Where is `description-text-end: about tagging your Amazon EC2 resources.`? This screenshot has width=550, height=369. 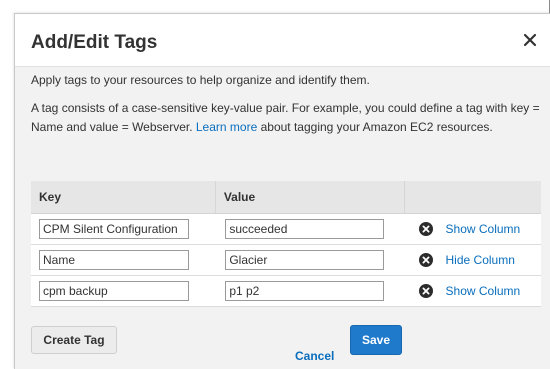
description-text-end: about tagging your Amazon EC2 resources. is located at coordinates (376, 127).